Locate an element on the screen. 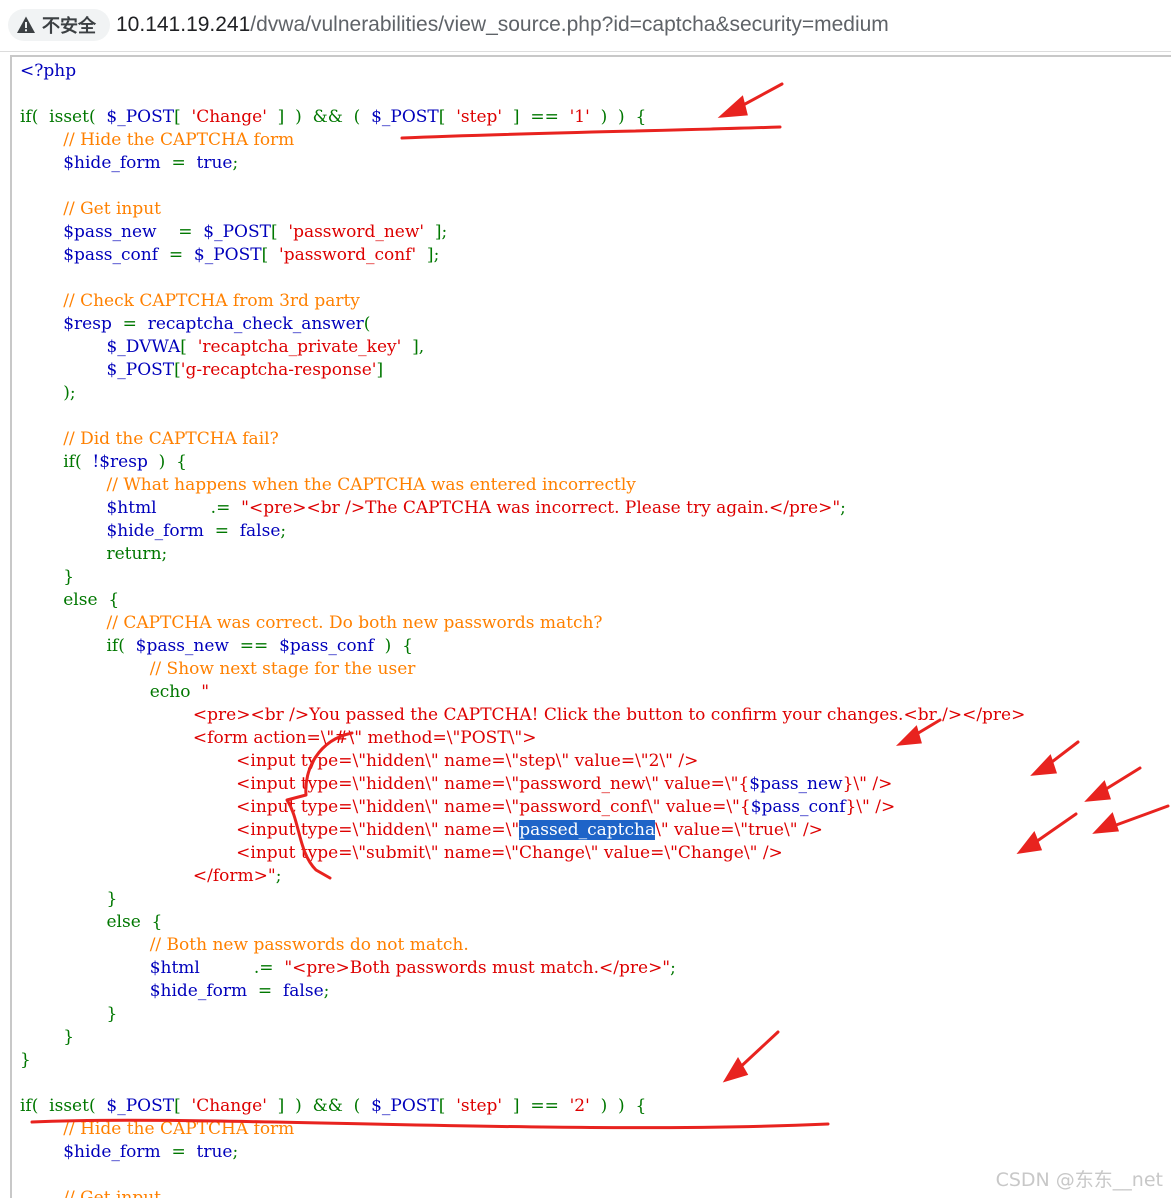  comment-get-input: // Get input is located at coordinates (112, 209).